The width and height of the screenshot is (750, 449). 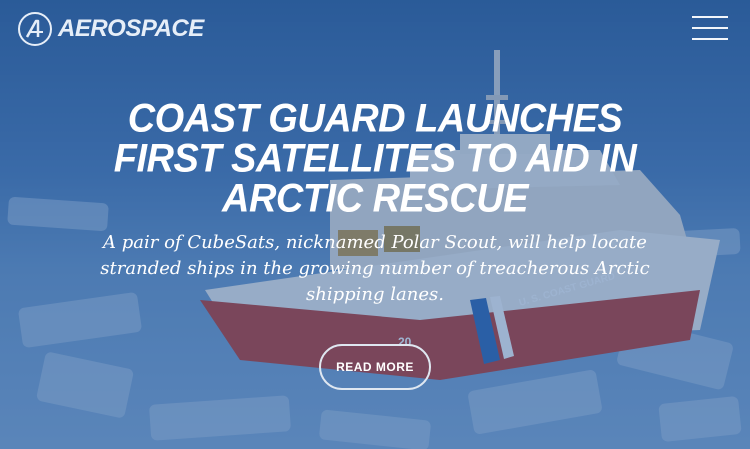 What do you see at coordinates (375, 367) in the screenshot?
I see `read-more-button: READ MORE` at bounding box center [375, 367].